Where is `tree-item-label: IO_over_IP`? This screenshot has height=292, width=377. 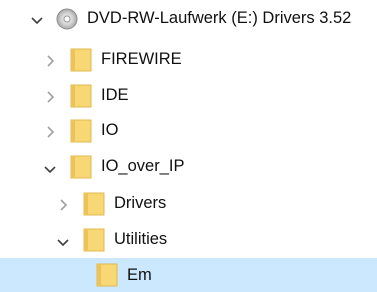
tree-item-label: IO_over_IP is located at coordinates (143, 166).